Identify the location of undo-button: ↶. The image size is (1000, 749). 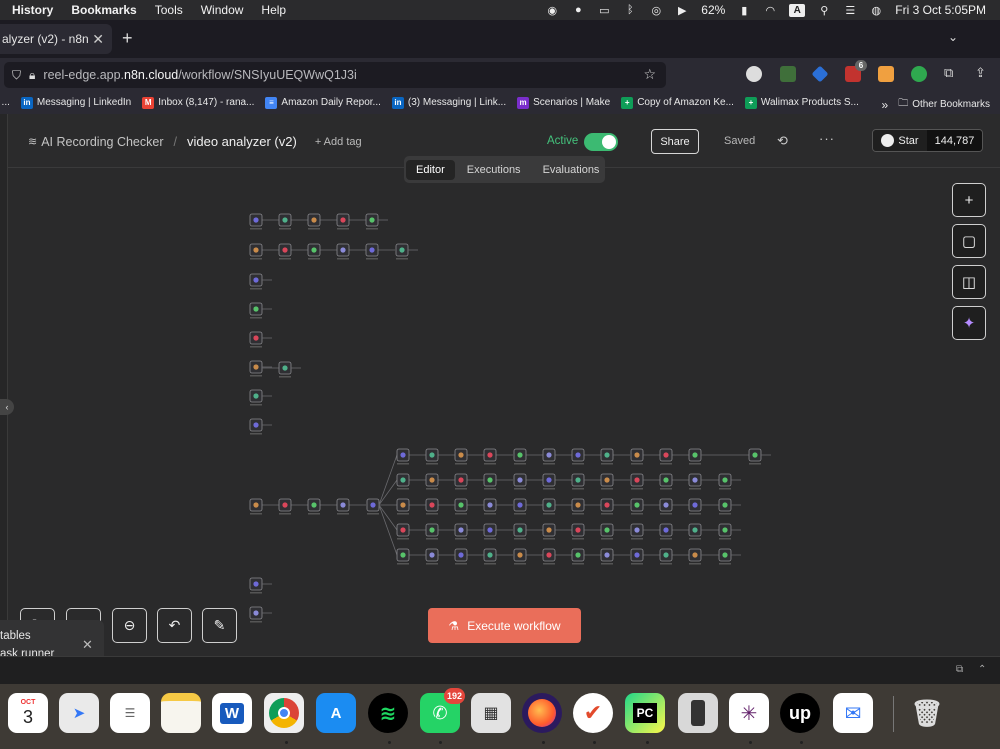
(174, 625).